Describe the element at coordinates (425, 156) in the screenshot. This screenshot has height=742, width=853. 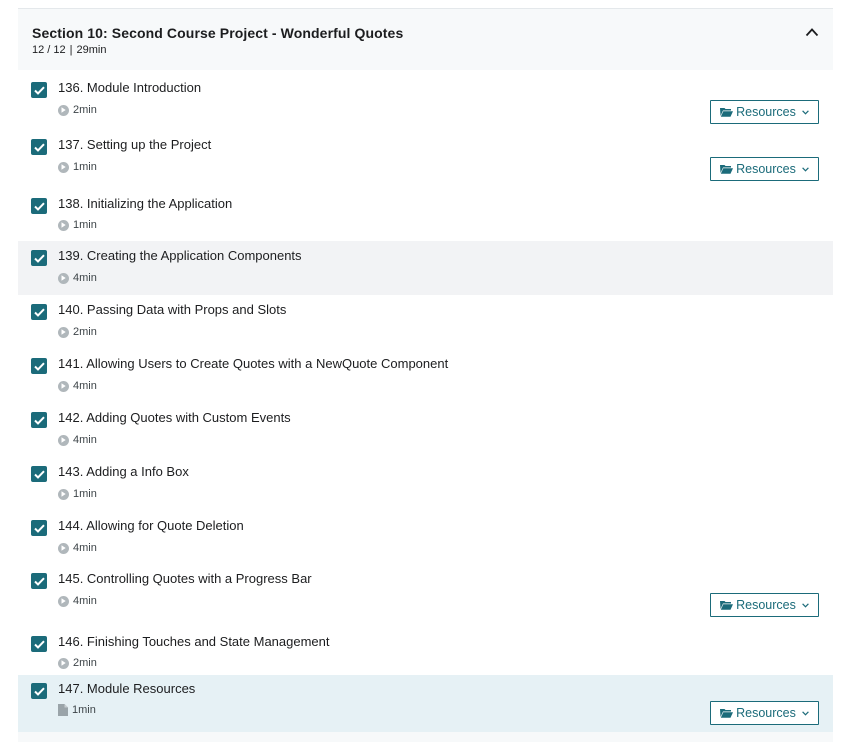
I see `lecture-item: 137. Setting up the Project 1min Resources` at that location.